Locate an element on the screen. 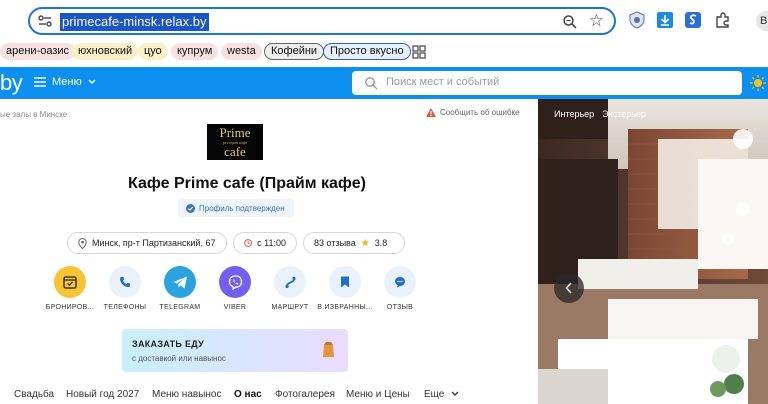 This screenshot has height=404, width=768. phones-circle is located at coordinates (125, 282).